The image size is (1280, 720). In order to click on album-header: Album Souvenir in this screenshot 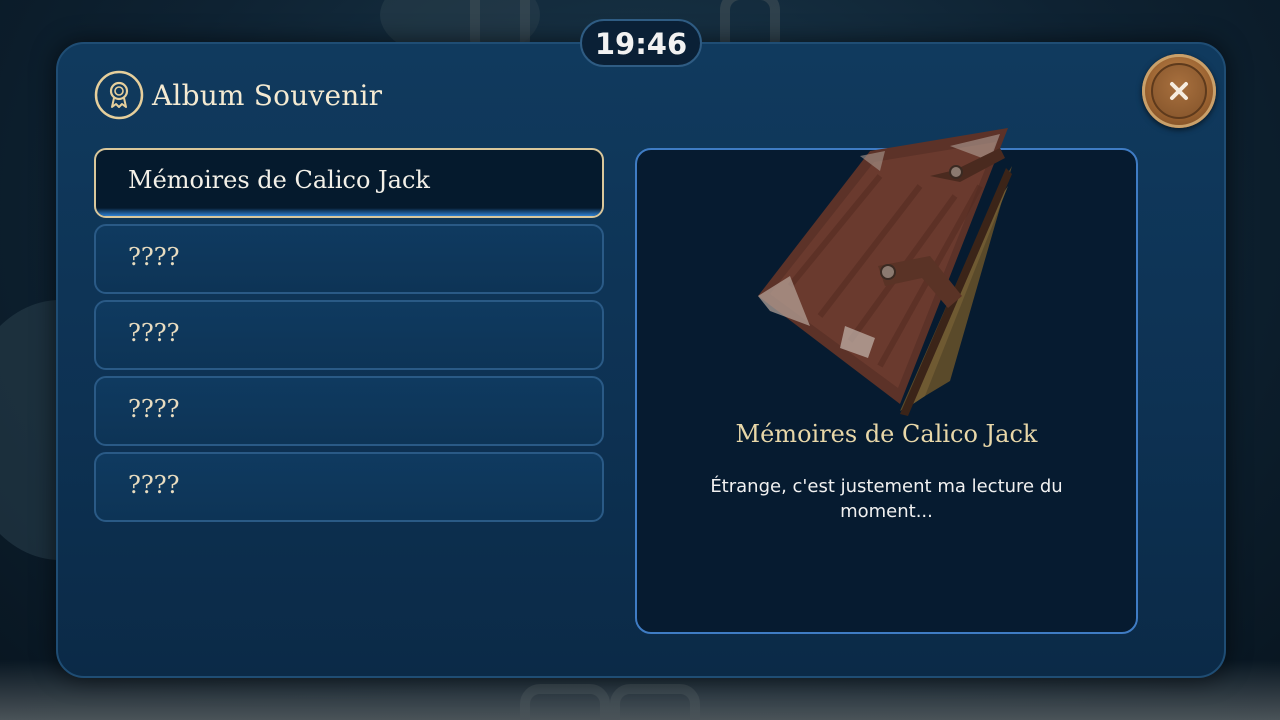, I will do `click(238, 95)`.